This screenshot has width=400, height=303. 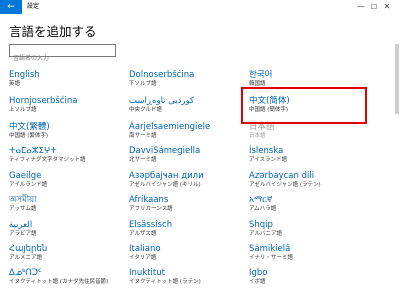 I want to click on language-item: አማርኛ アムハラ語, so click(x=308, y=206).